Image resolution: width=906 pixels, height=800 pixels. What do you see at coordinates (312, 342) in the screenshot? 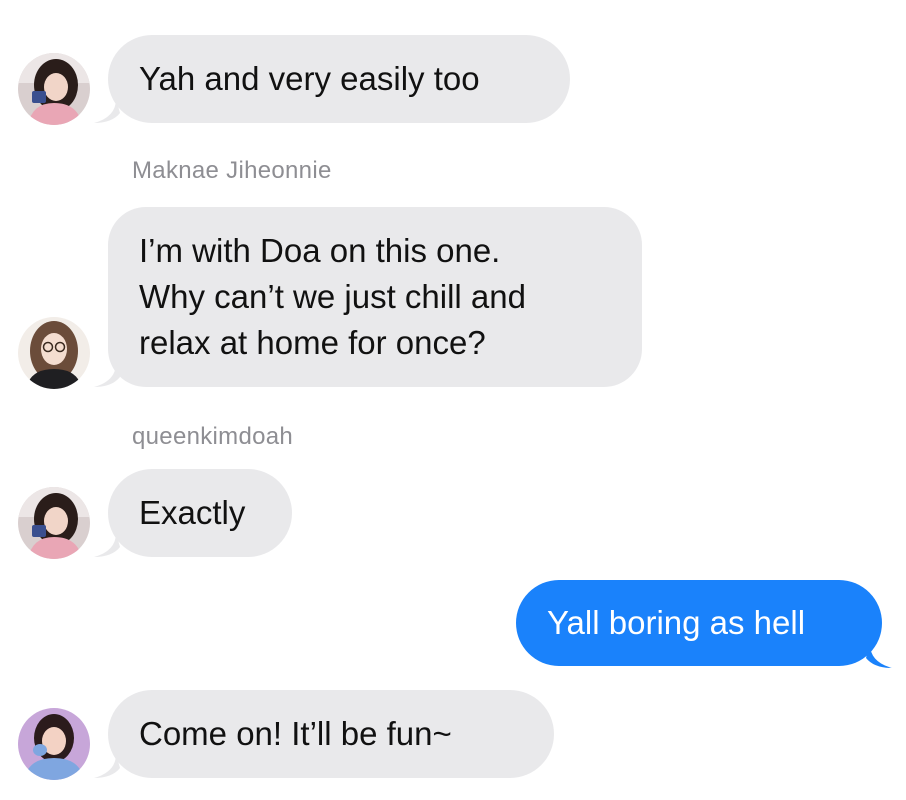
I see `message-line: relax at home for once?` at bounding box center [312, 342].